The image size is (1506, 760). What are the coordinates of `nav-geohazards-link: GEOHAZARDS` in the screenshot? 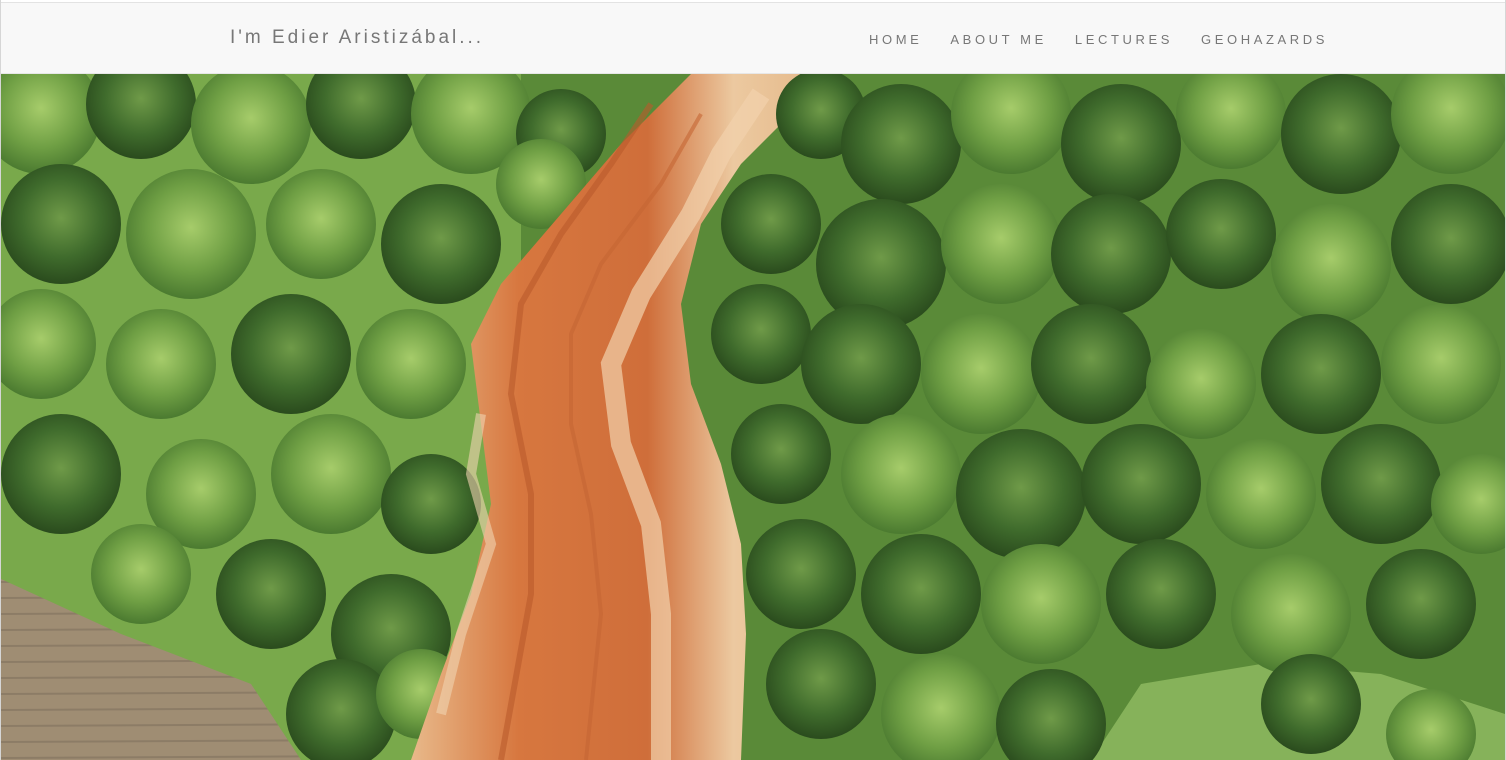 It's located at (1264, 39).